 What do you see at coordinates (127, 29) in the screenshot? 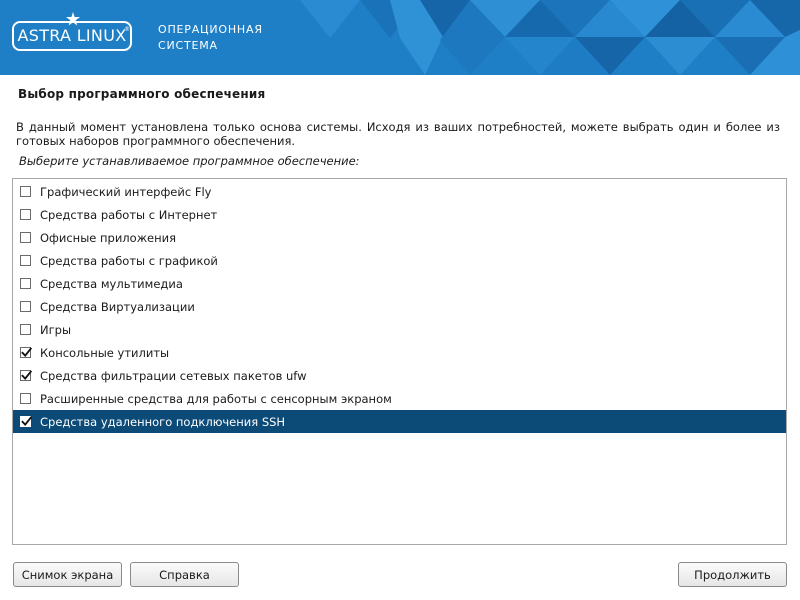
I see `registered-mark: ®` at bounding box center [127, 29].